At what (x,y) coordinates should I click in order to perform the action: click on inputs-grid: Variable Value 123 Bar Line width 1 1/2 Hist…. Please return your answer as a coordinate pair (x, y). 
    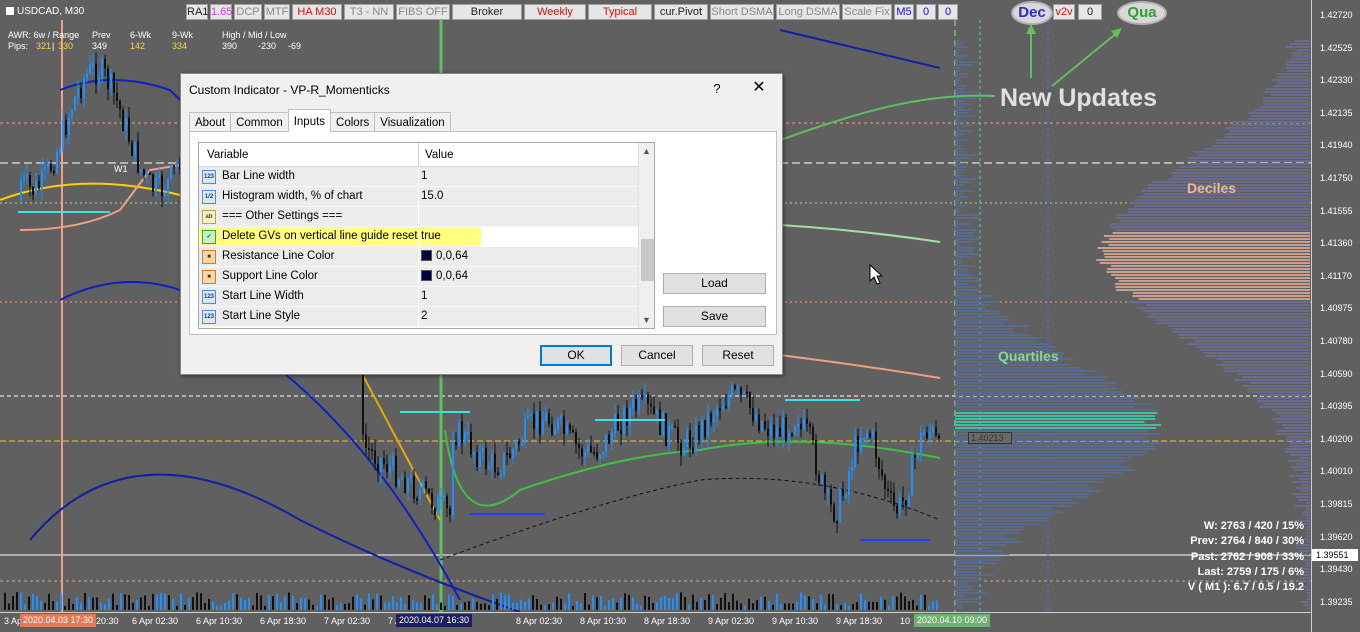
    Looking at the image, I should click on (426, 235).